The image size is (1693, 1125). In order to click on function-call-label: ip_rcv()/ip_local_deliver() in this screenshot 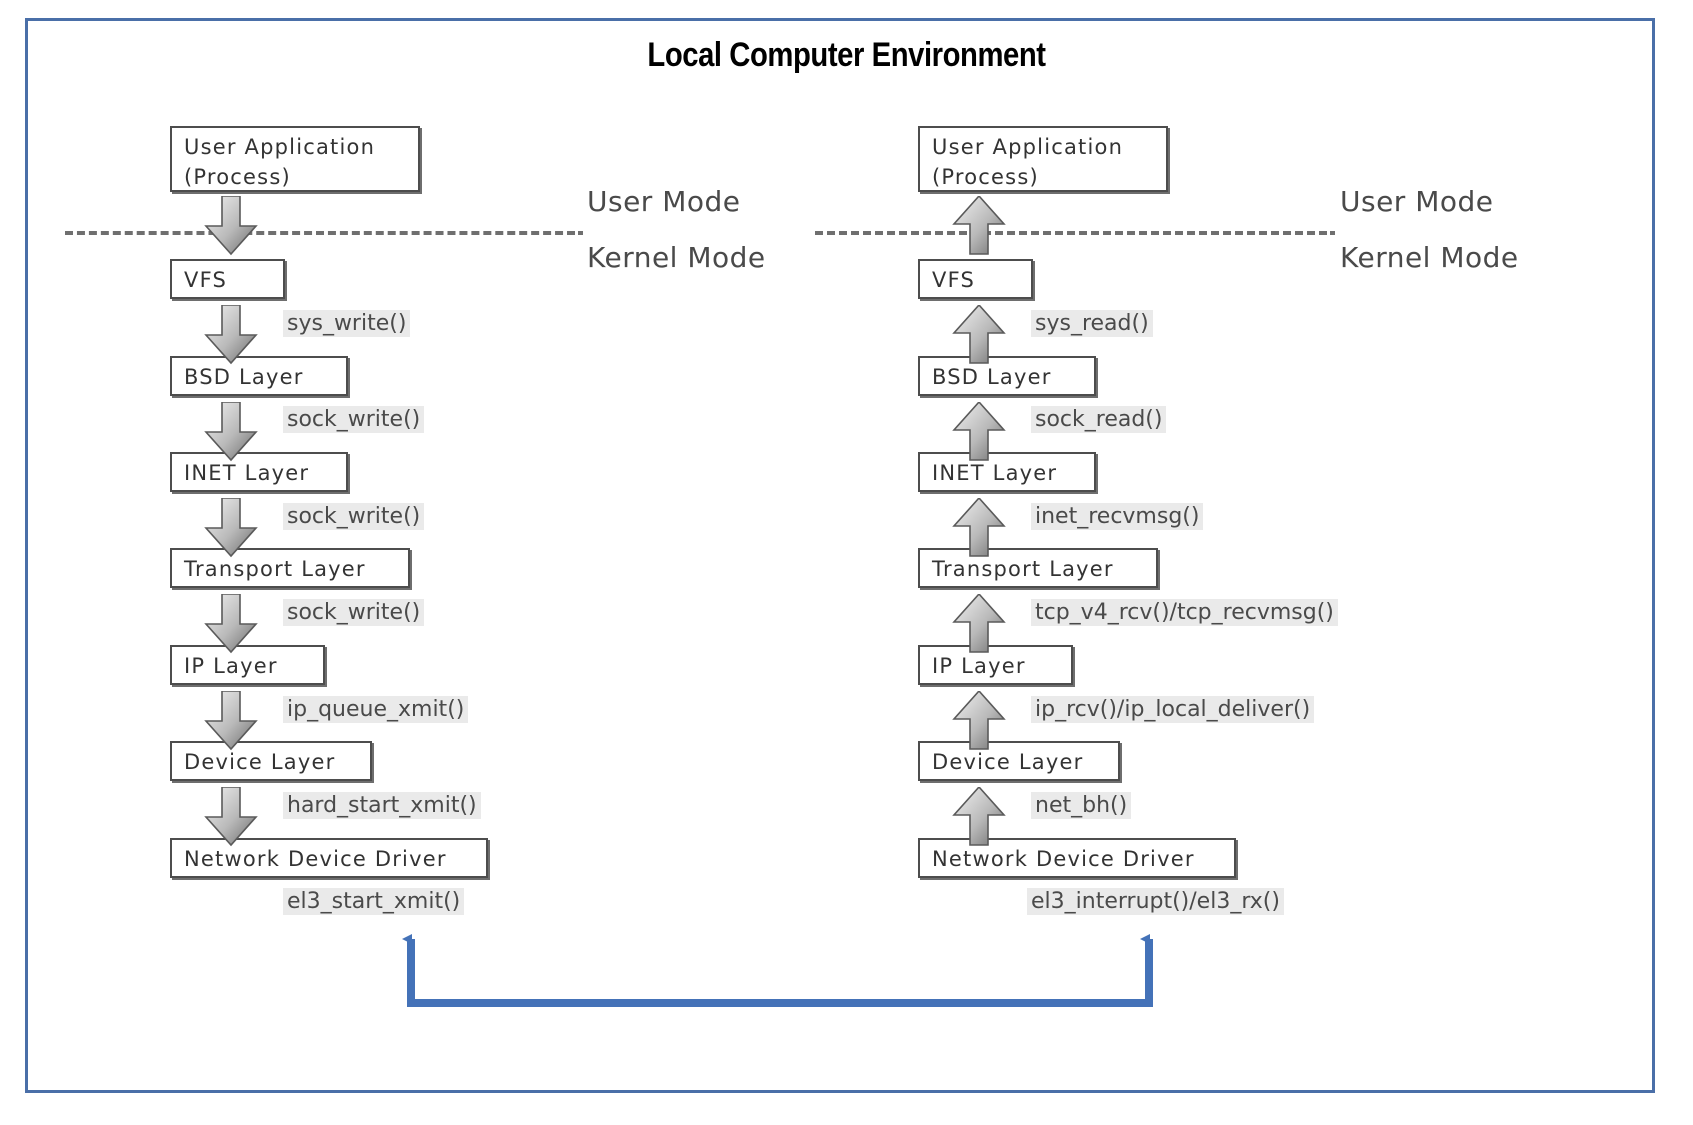, I will do `click(1173, 709)`.